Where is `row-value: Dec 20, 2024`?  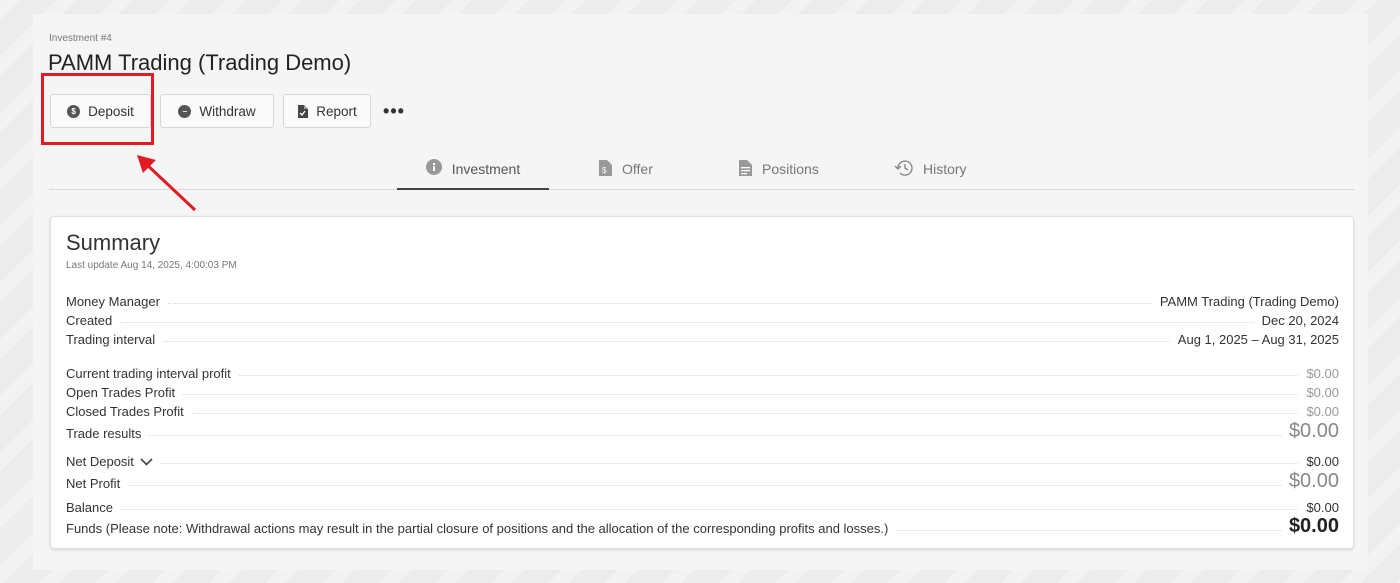 row-value: Dec 20, 2024 is located at coordinates (1300, 320).